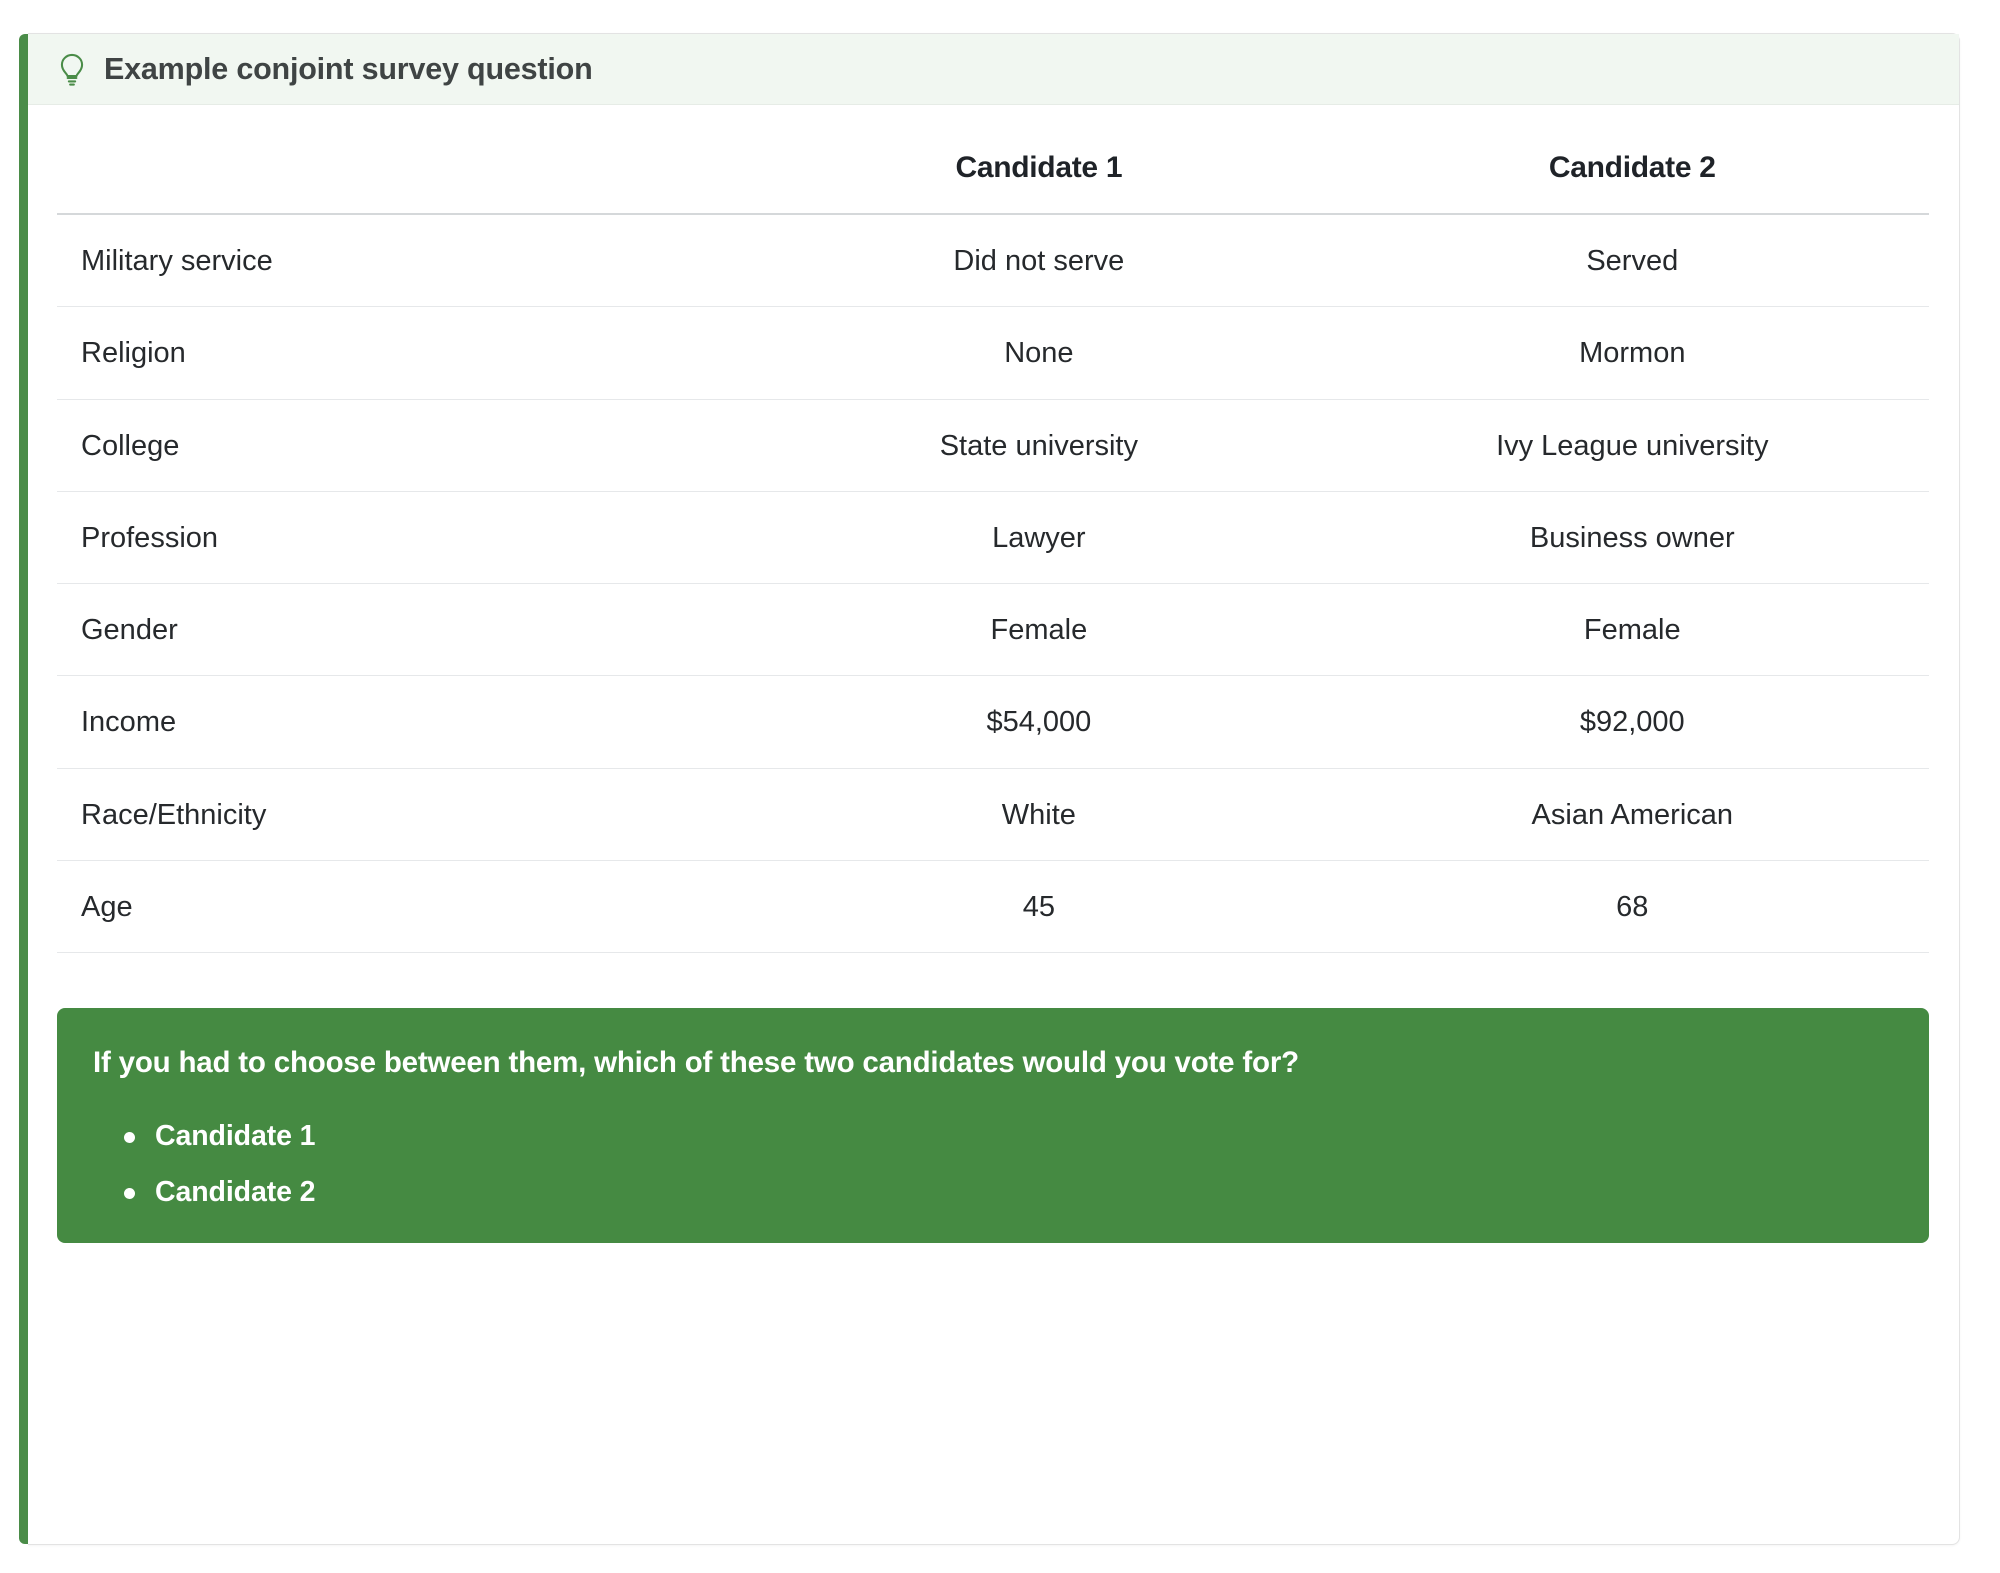 The image size is (2000, 1573). I want to click on attribute-label: Age, so click(400, 907).